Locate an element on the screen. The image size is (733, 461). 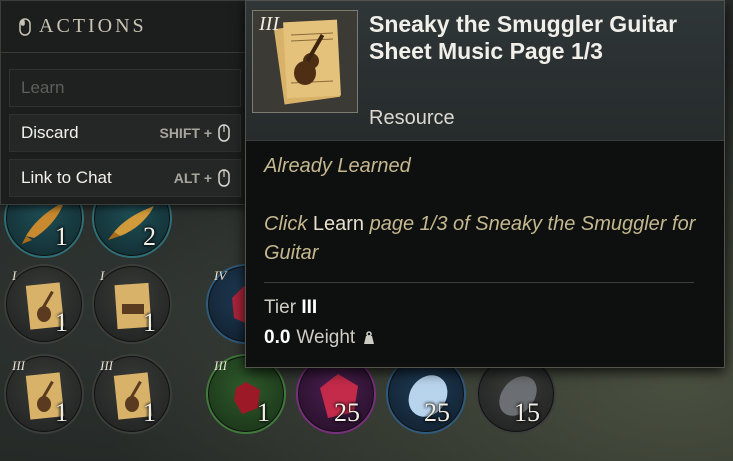
link-to-chat-label: Link to Chat is located at coordinates (66, 177).